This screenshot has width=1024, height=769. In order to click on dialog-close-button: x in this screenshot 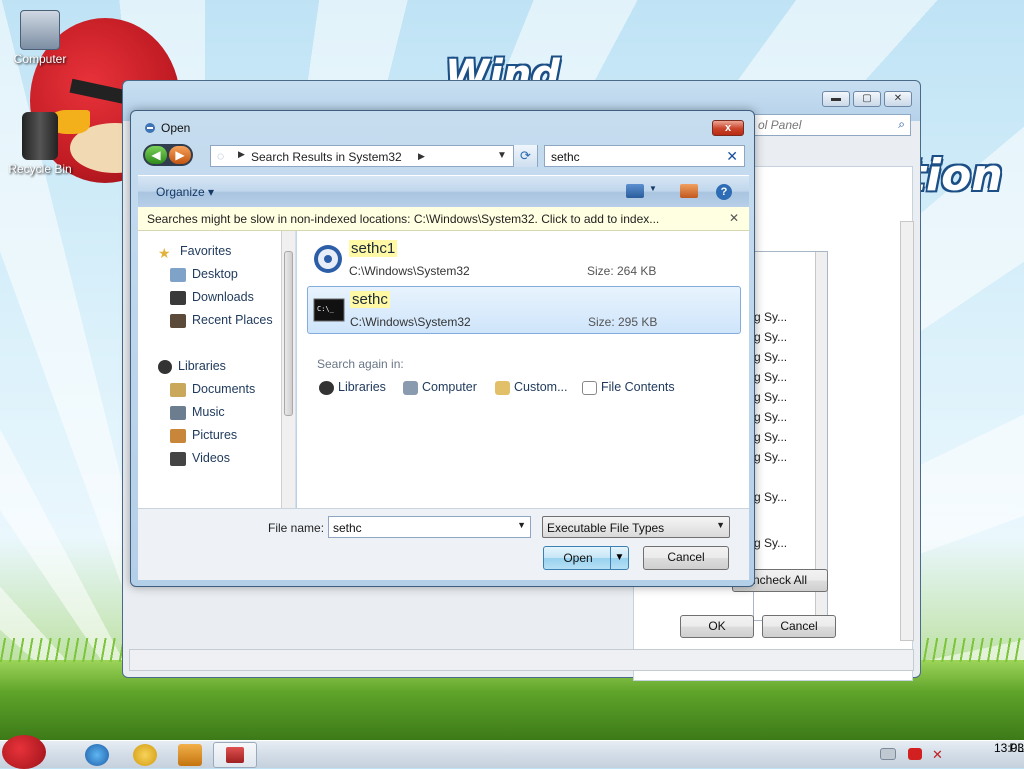, I will do `click(728, 128)`.